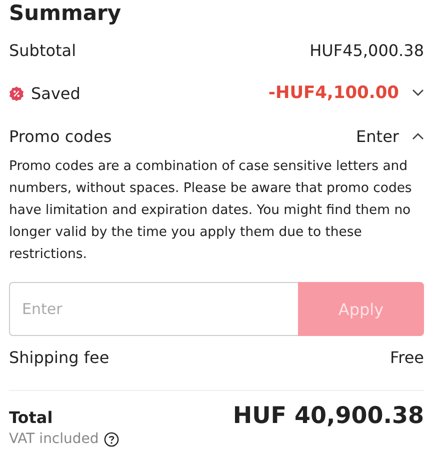  Describe the element at coordinates (60, 136) in the screenshot. I see `promo-label: Promo codes` at that location.